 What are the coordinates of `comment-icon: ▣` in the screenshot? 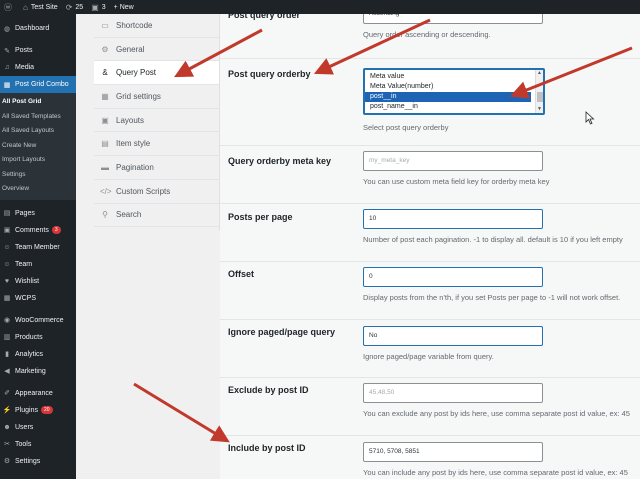 It's located at (95, 7).